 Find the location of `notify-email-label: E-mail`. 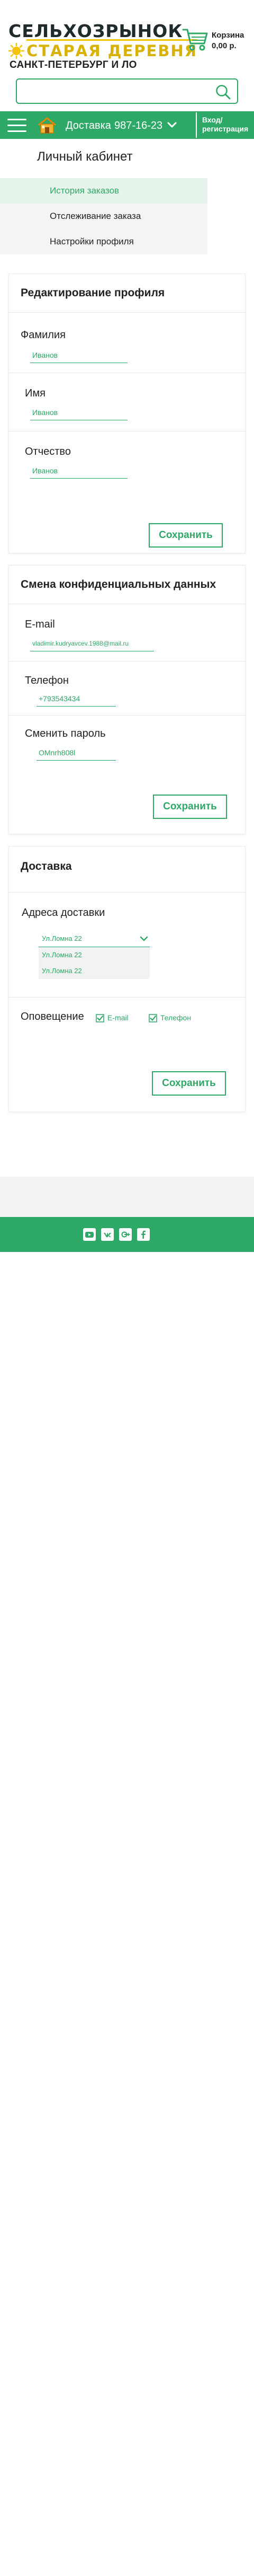

notify-email-label: E-mail is located at coordinates (118, 1017).